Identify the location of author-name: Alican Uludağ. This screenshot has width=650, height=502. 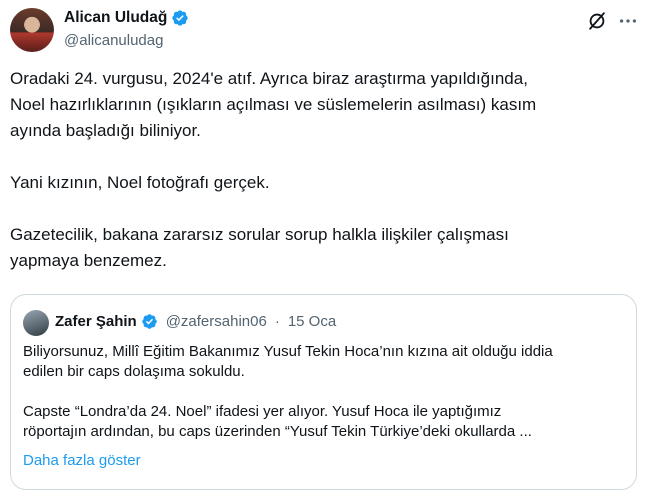
(115, 18).